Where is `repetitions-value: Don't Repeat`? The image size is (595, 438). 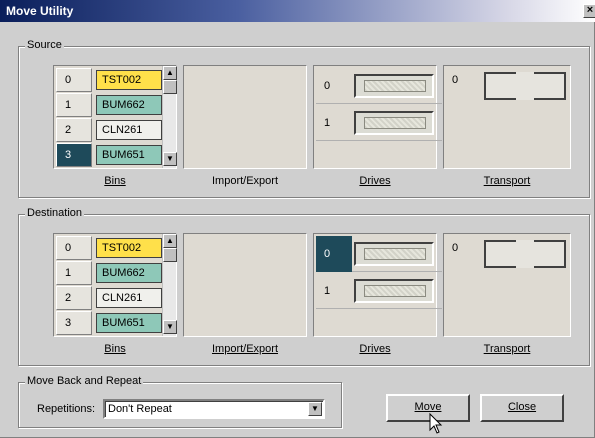 repetitions-value: Don't Repeat is located at coordinates (140, 409).